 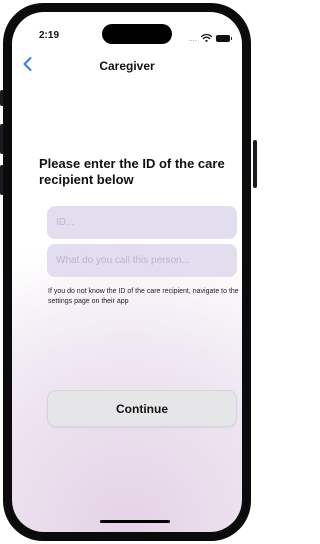 I want to click on dynamic-island, so click(x=137, y=34).